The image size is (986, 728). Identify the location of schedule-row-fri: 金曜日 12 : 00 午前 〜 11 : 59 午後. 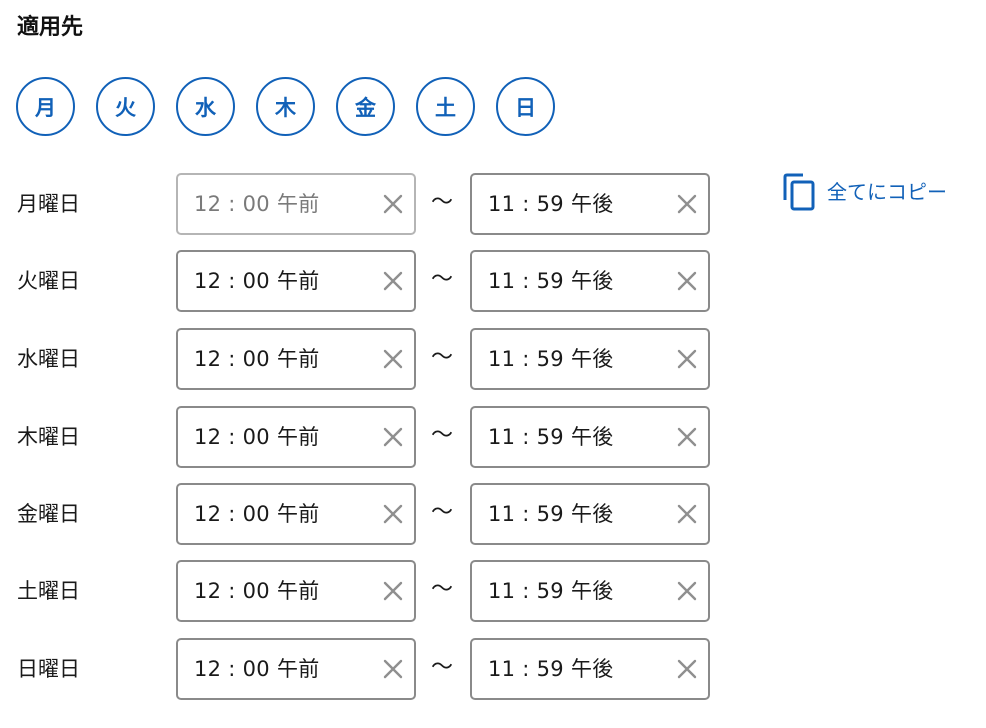
(493, 514).